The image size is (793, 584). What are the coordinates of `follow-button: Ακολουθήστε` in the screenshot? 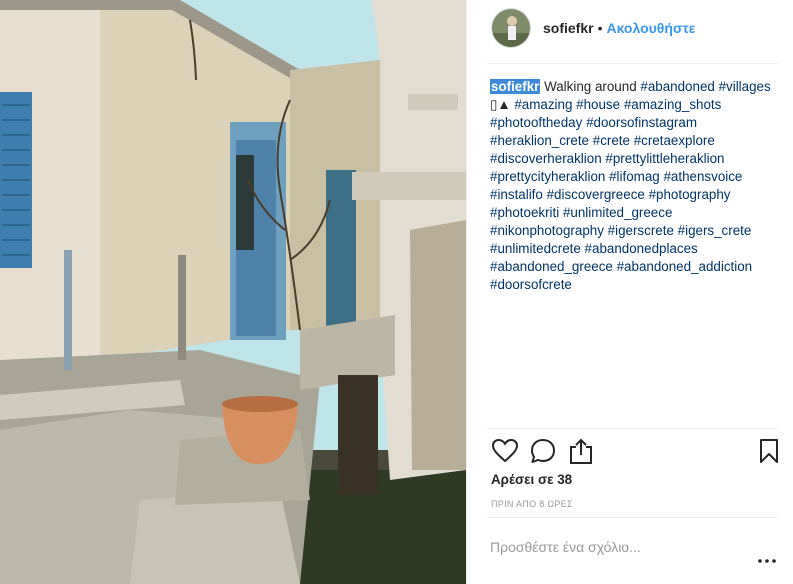 It's located at (650, 28).